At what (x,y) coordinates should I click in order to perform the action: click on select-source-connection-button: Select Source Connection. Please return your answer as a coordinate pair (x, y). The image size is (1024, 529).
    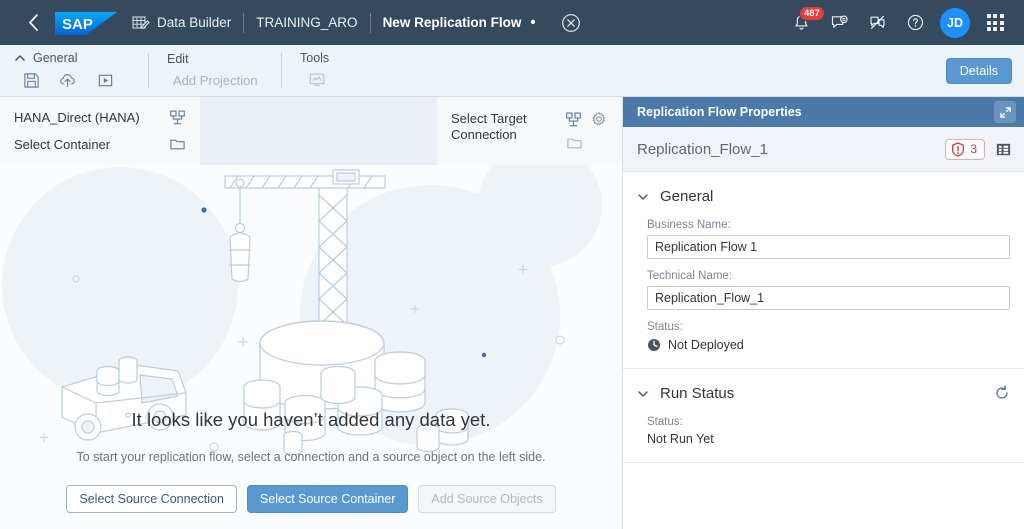
    Looking at the image, I should click on (151, 499).